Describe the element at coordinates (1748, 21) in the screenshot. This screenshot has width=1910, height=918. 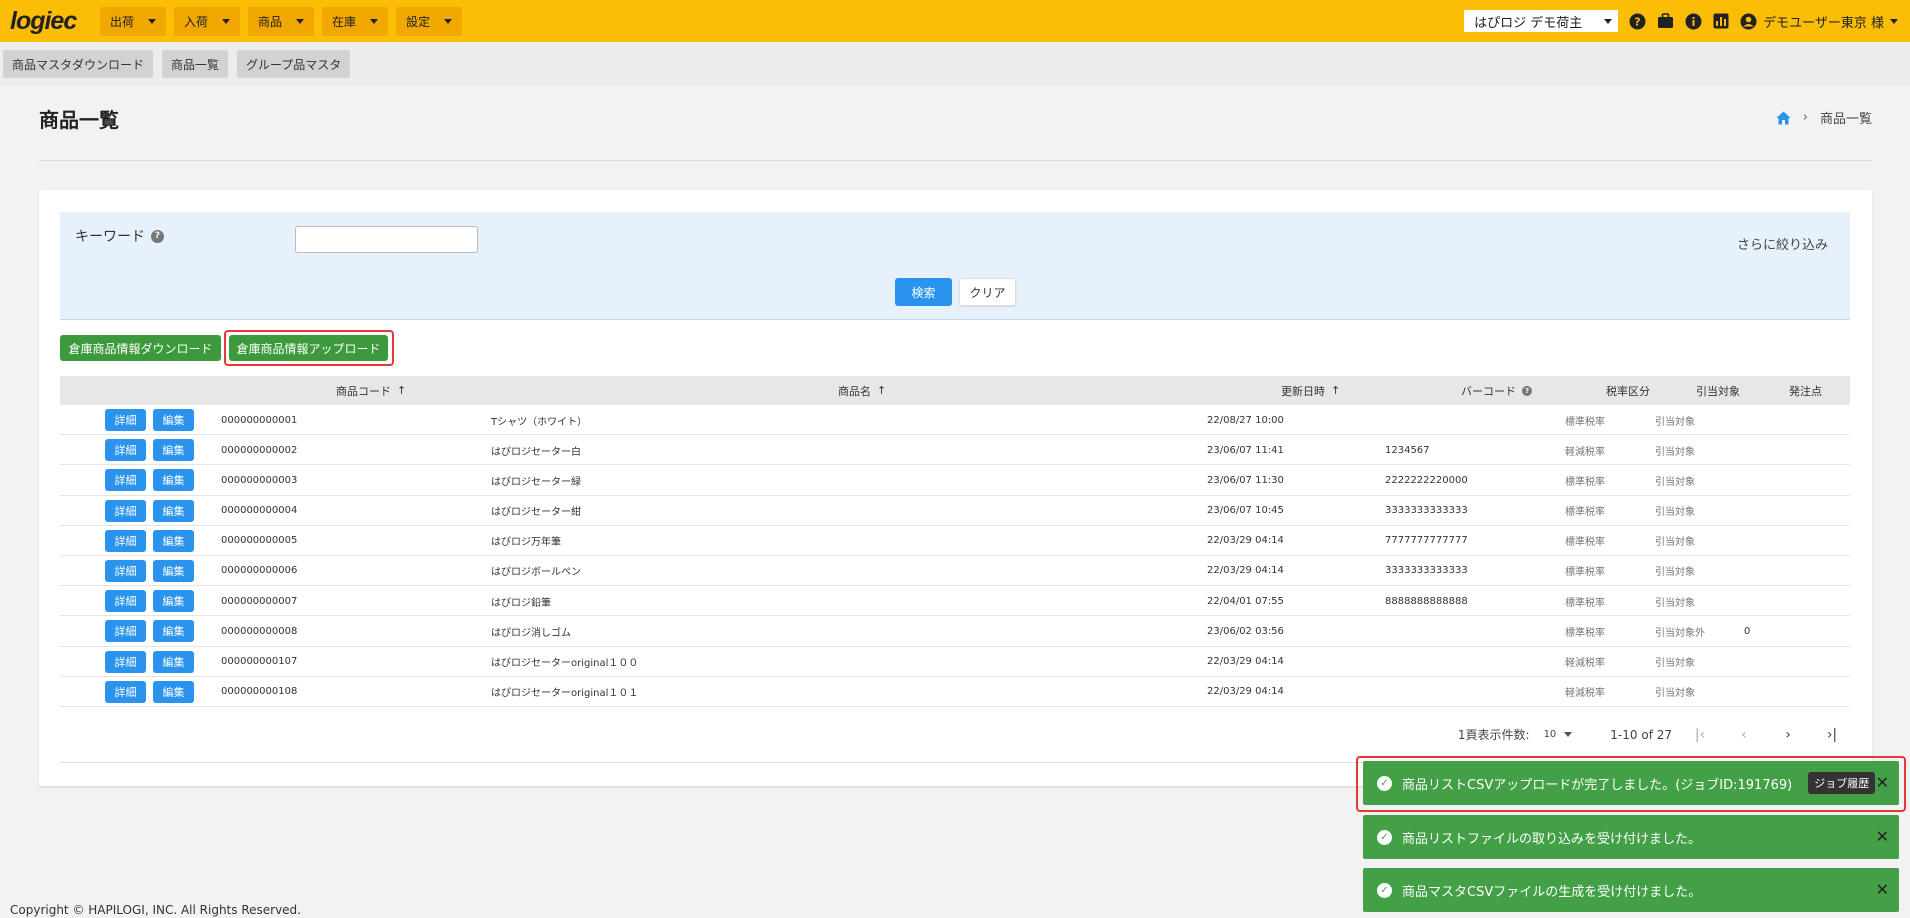
I see `account-icon` at that location.